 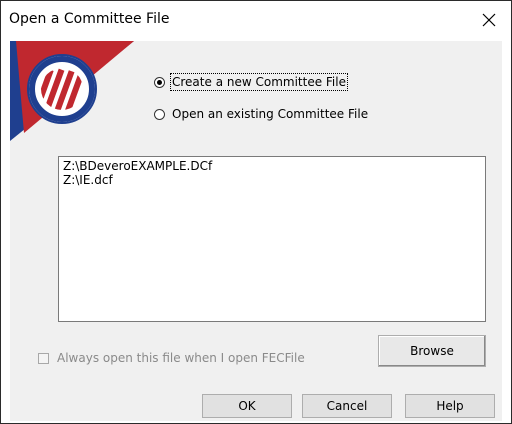 I want to click on window-title: Open a Committee File, so click(x=89, y=19).